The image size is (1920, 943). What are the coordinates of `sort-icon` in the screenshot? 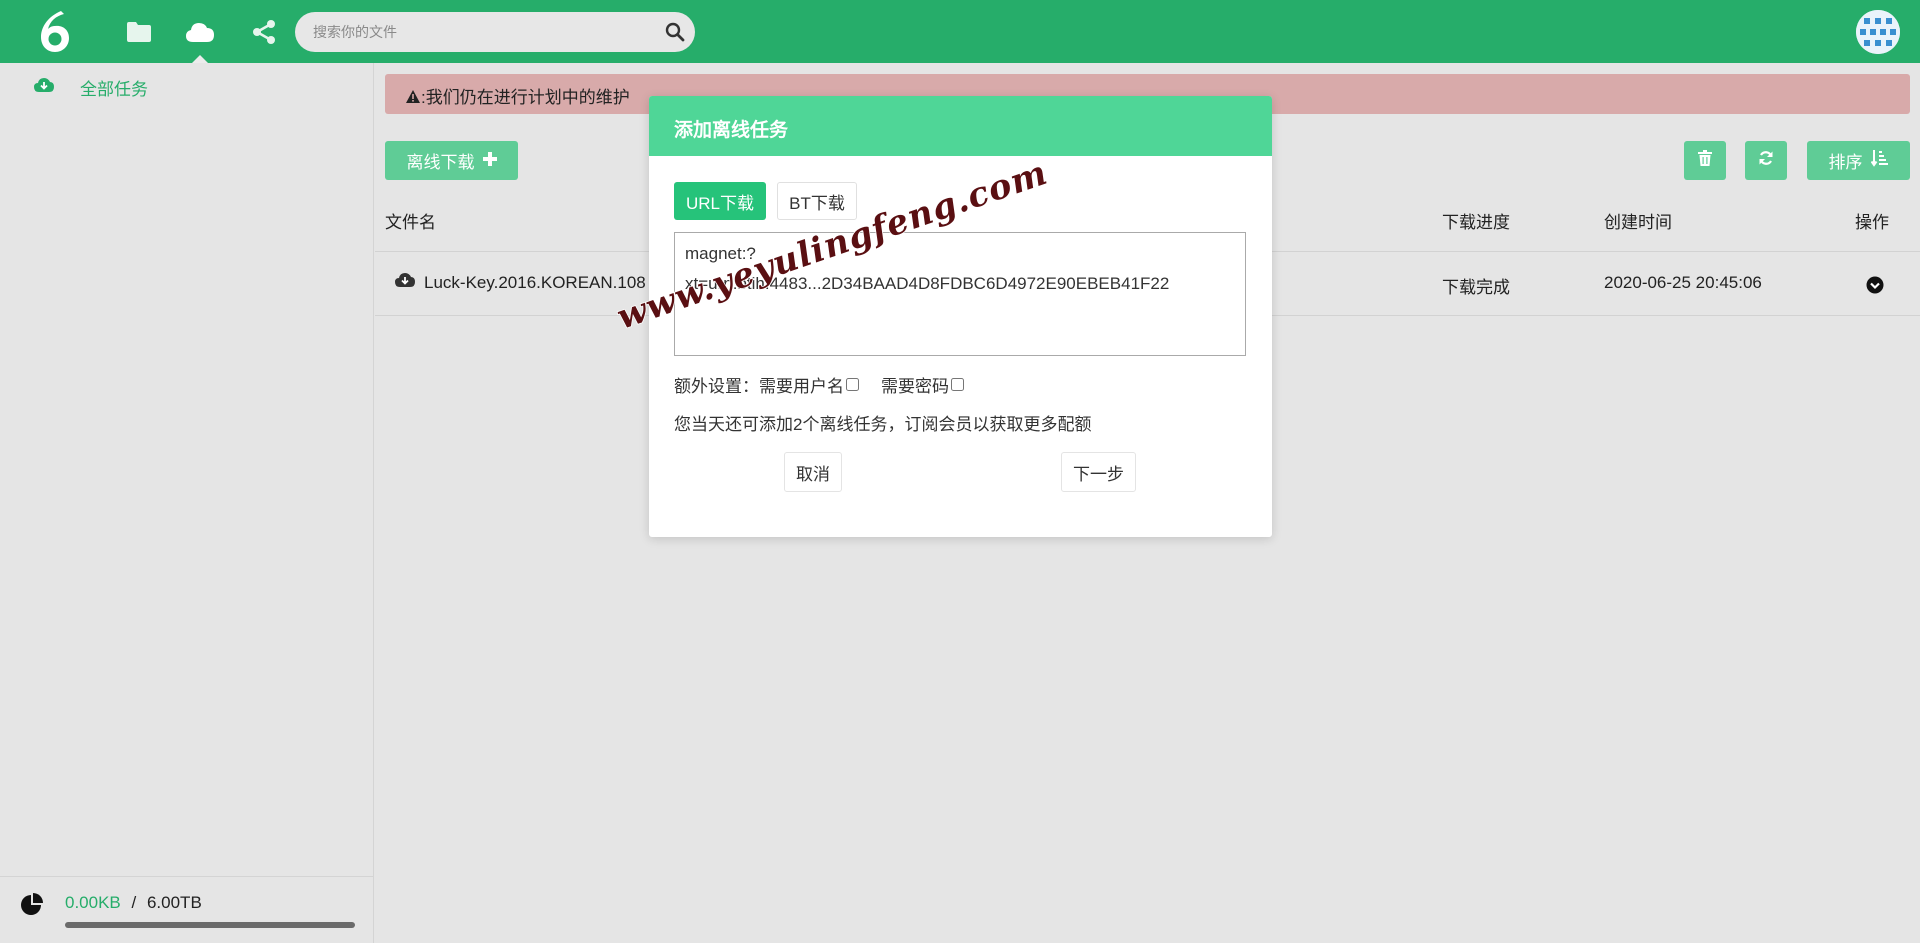 It's located at (1879, 160).